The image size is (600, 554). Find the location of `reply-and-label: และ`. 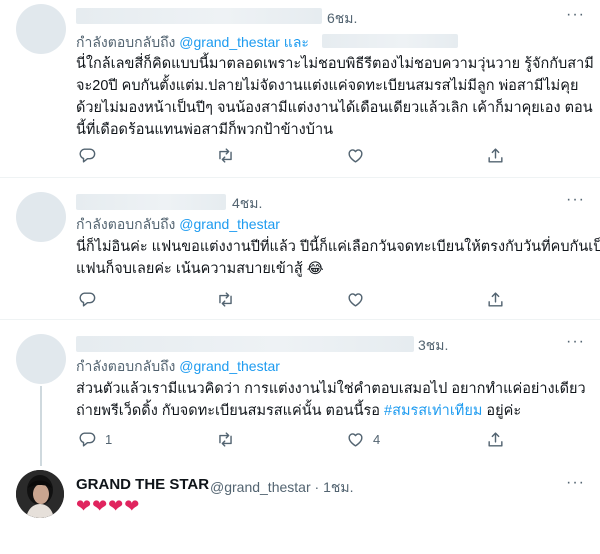

reply-and-label: และ is located at coordinates (294, 42).